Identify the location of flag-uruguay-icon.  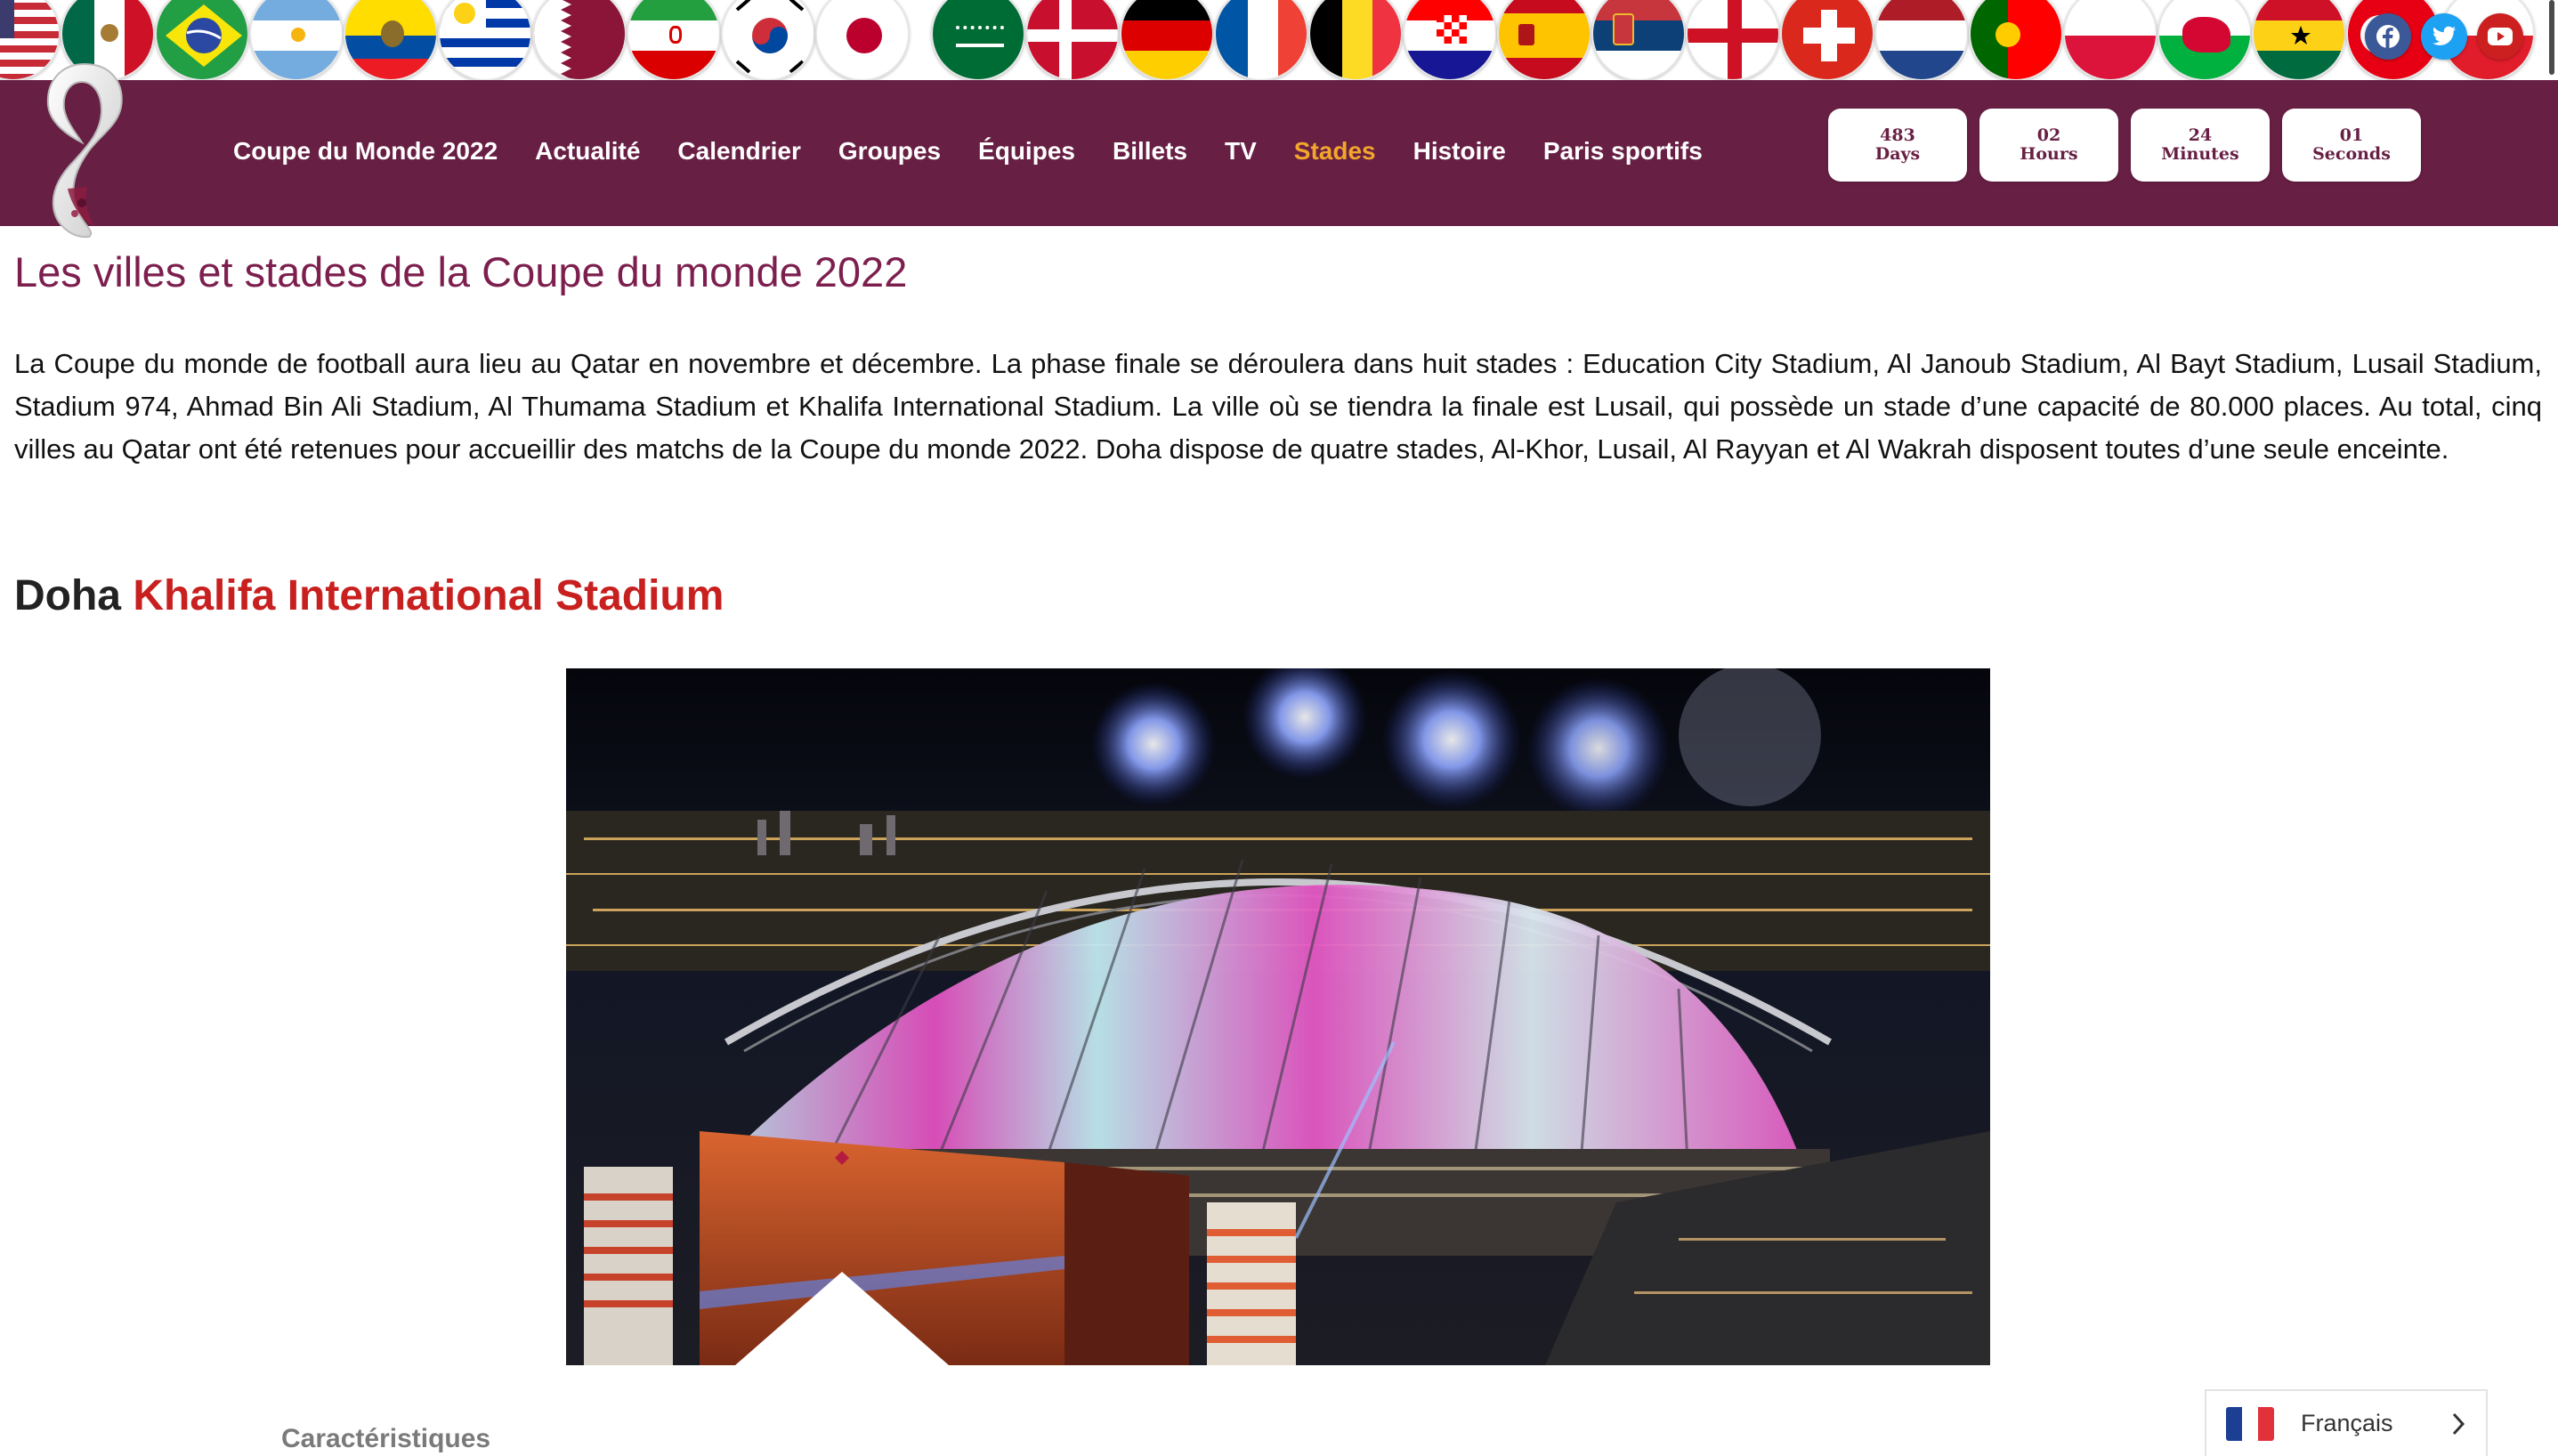
(485, 40).